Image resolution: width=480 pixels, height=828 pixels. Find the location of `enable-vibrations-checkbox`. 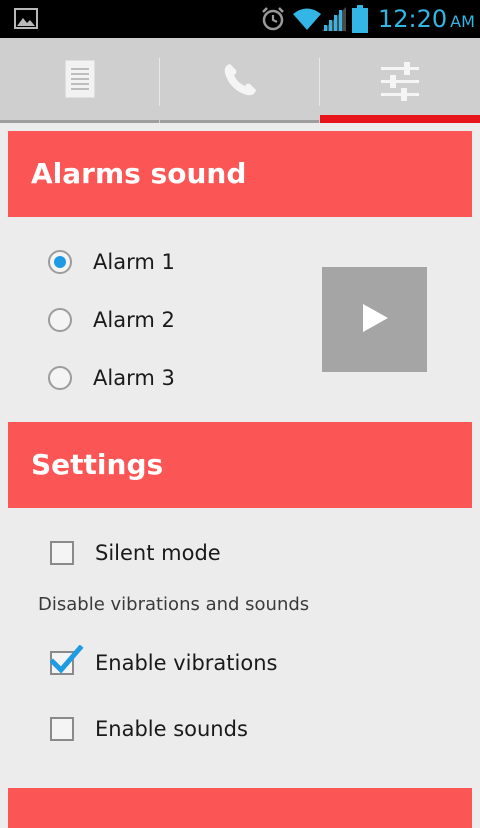

enable-vibrations-checkbox is located at coordinates (67, 660).